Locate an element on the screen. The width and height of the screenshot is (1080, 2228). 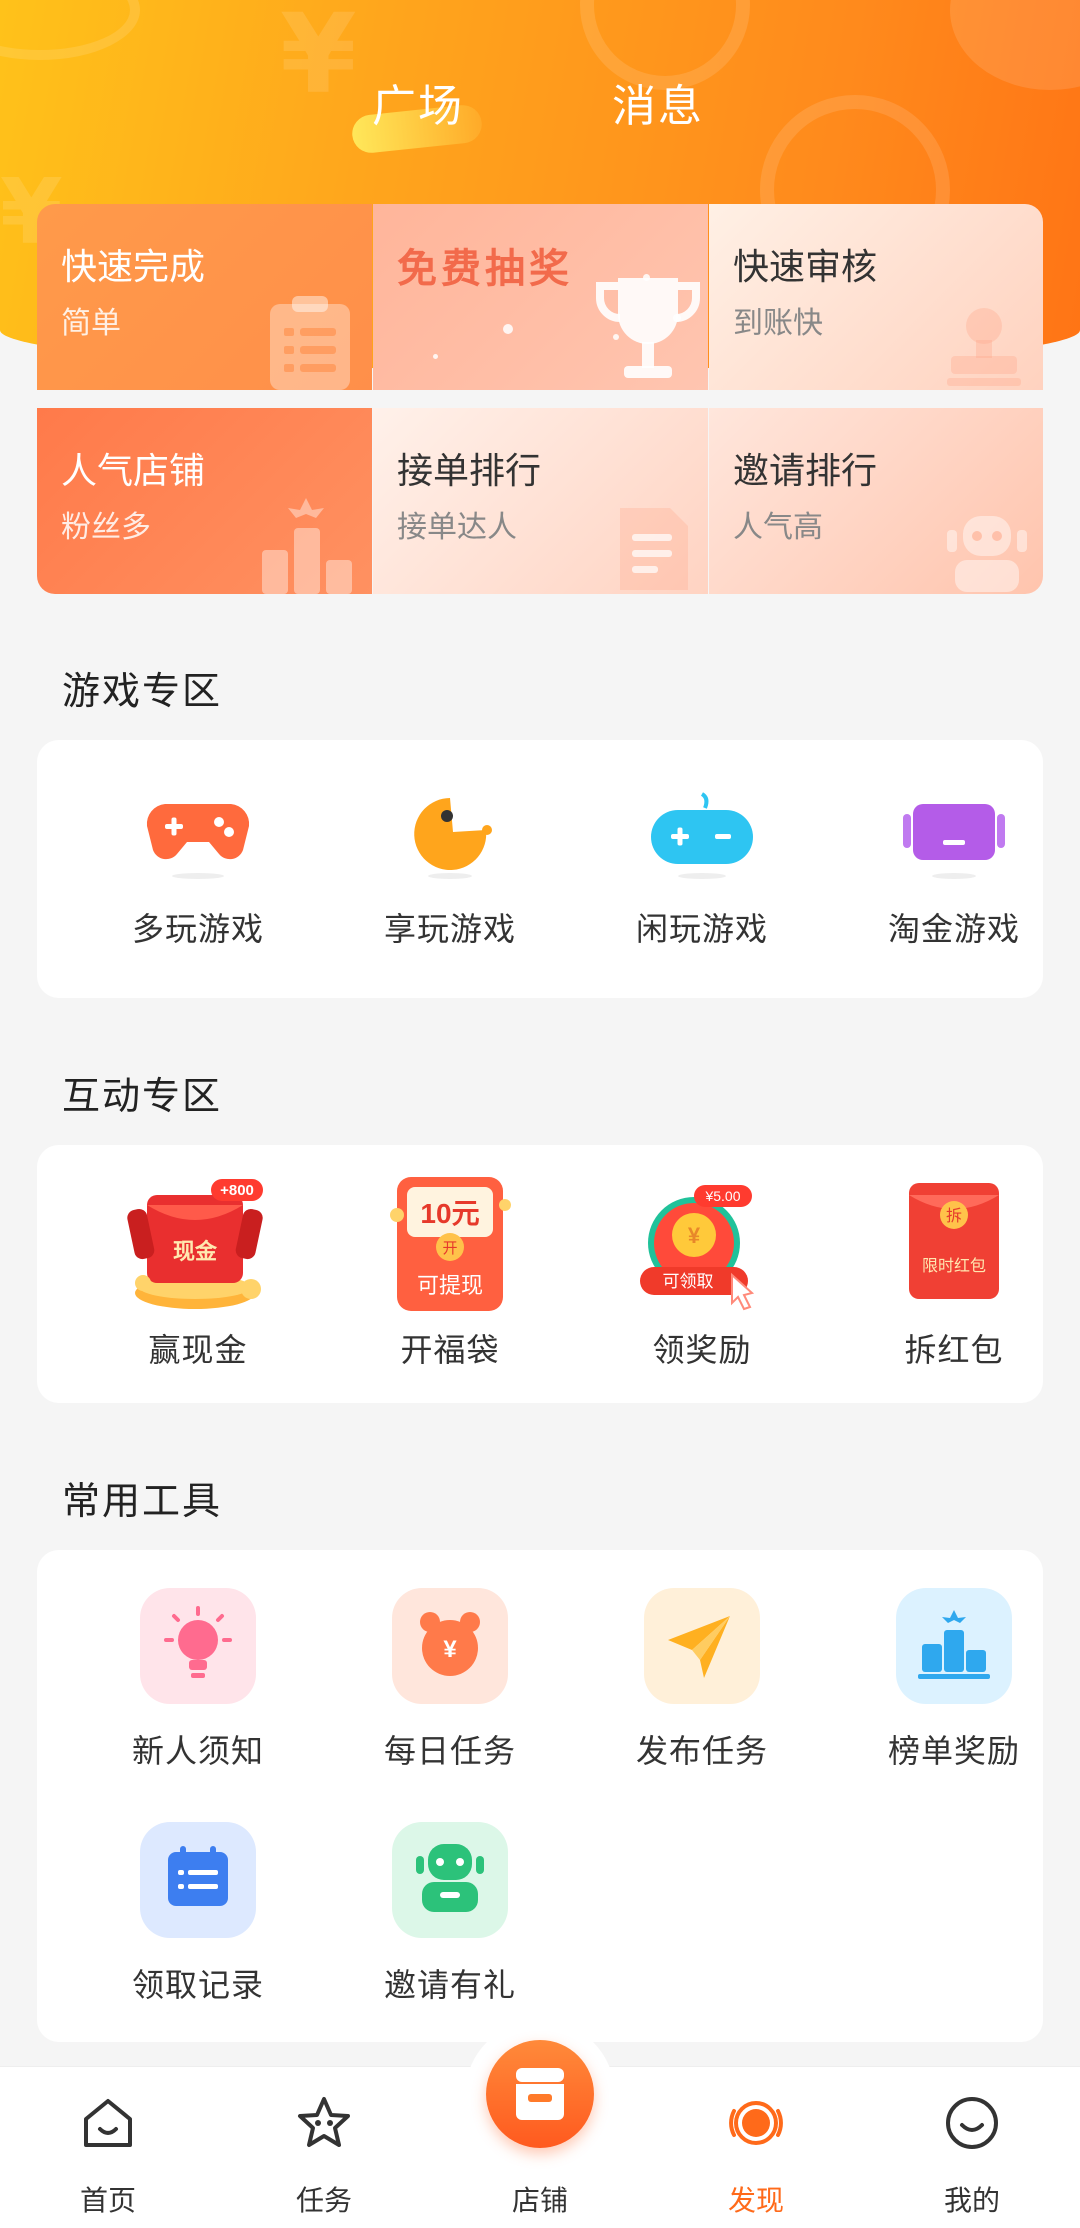
store-icon is located at coordinates (540, 2094).